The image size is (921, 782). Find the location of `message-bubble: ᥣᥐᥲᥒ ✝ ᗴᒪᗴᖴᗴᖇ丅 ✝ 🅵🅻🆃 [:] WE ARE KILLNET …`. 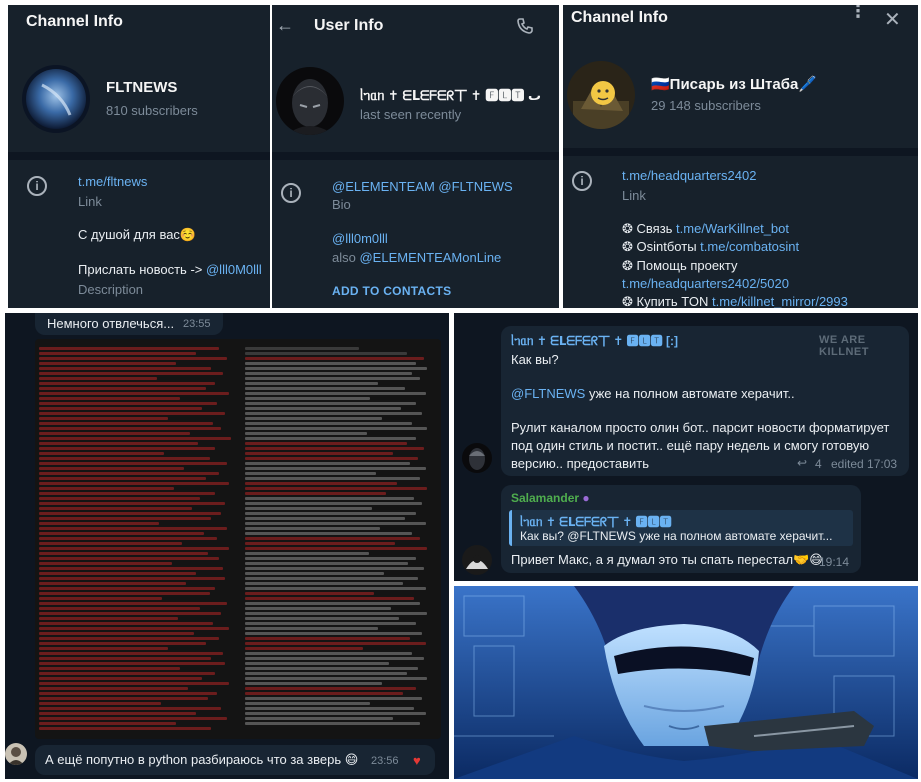

message-bubble: ᥣᥐᥲᥒ ✝ ᗴᒪᗴᖴᗴᖇ丅 ✝ 🅵🅻🆃 [:] WE ARE KILLNET … is located at coordinates (705, 401).